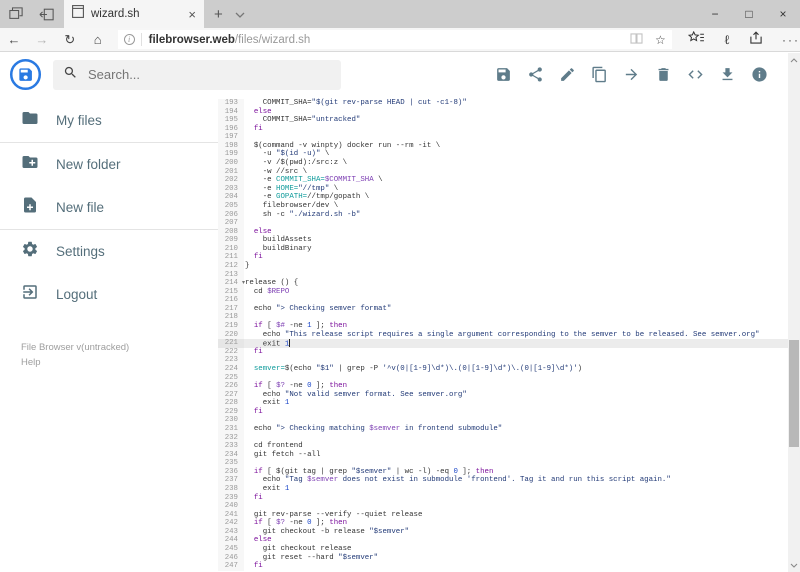 This screenshot has width=800, height=572. Describe the element at coordinates (727, 75) in the screenshot. I see `download-button` at that location.